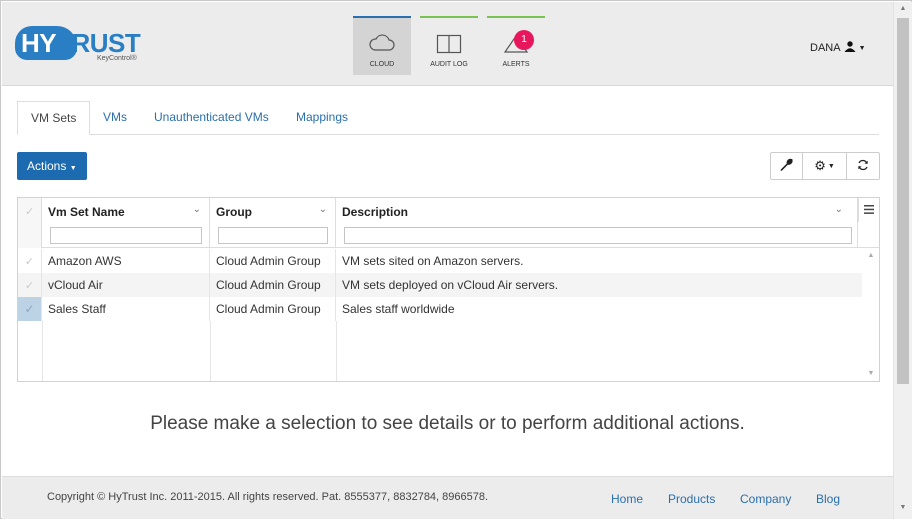  I want to click on nav-audit-log-indicator, so click(449, 17).